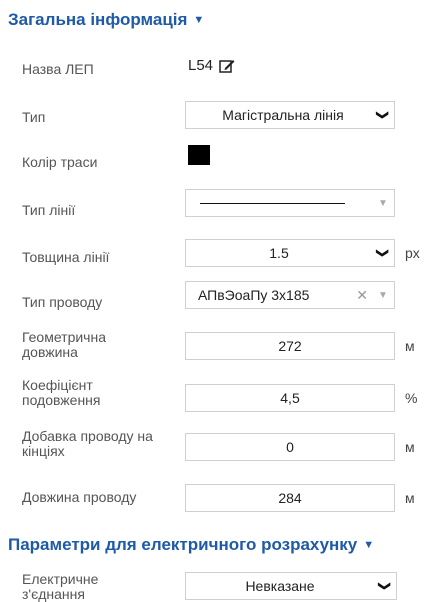  What do you see at coordinates (412, 253) in the screenshot?
I see `thickness-unit: px` at bounding box center [412, 253].